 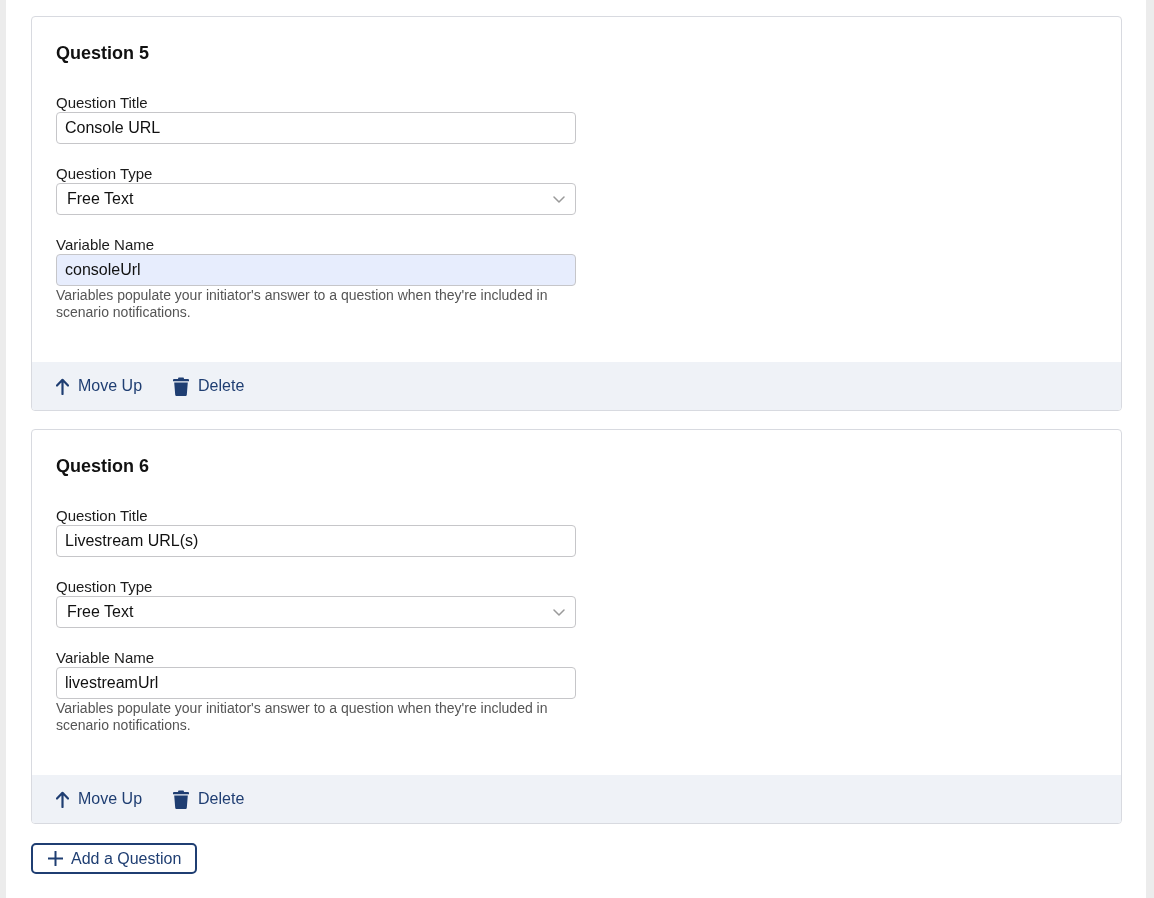 I want to click on text-field: Console URL, so click(x=316, y=128).